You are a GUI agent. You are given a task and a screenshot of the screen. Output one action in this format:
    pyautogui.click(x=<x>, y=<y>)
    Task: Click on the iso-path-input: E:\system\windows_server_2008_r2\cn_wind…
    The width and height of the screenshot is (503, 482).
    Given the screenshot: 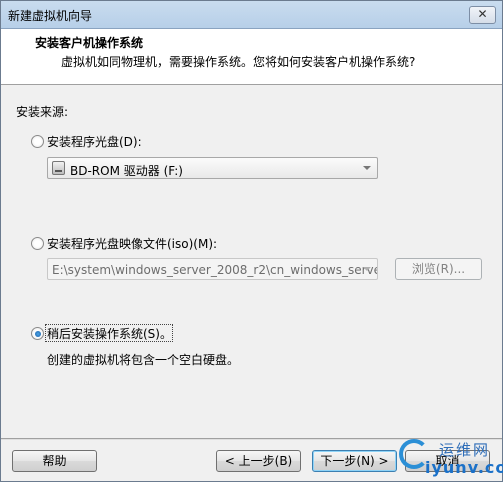 What is the action you would take?
    pyautogui.click(x=212, y=269)
    